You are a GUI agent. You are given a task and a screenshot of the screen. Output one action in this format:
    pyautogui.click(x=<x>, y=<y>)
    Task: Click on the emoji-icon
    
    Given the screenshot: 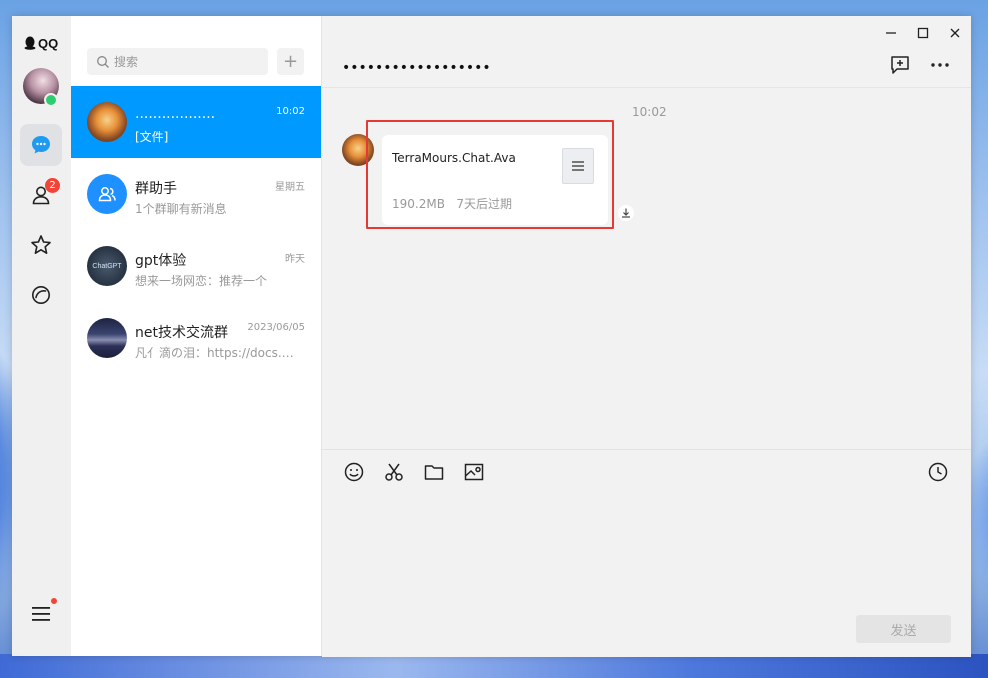 What is the action you would take?
    pyautogui.click(x=354, y=472)
    